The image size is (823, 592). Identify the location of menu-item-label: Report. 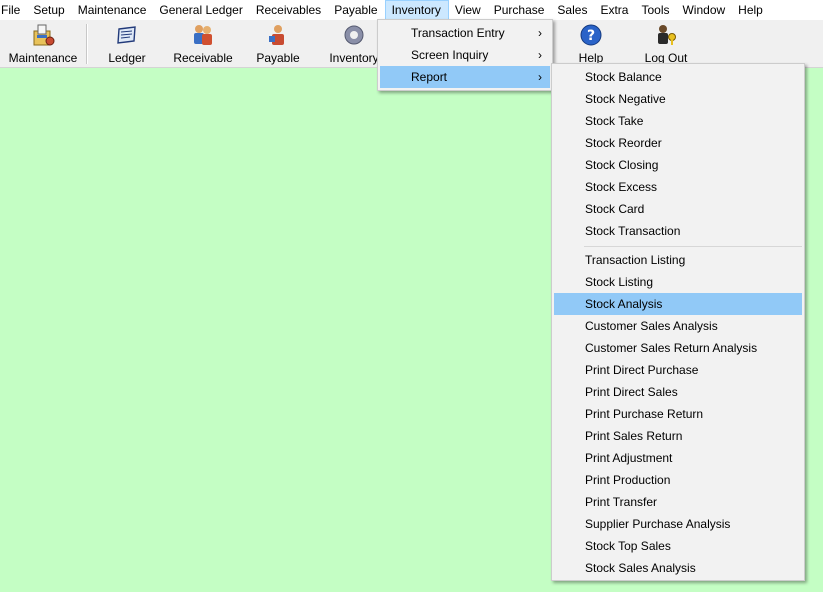
(429, 77).